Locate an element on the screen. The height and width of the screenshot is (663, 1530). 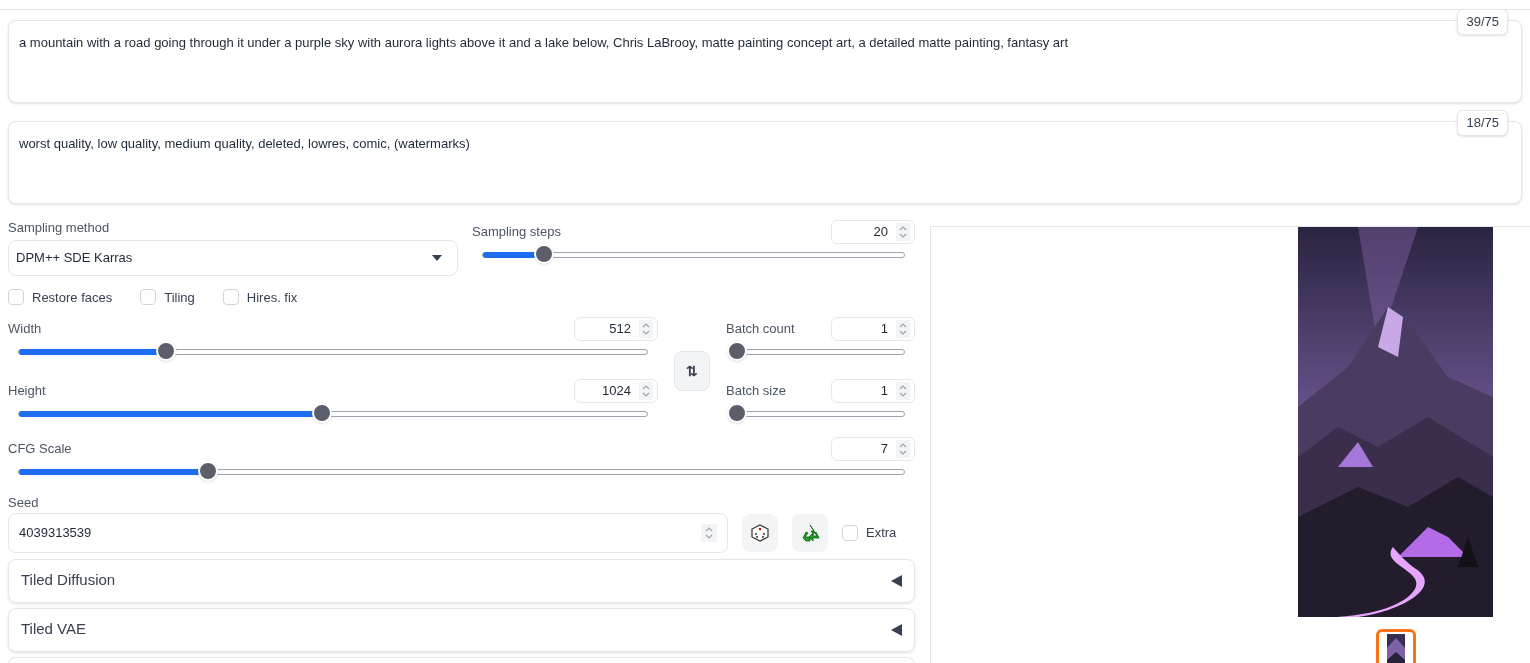
dice-icon is located at coordinates (760, 532).